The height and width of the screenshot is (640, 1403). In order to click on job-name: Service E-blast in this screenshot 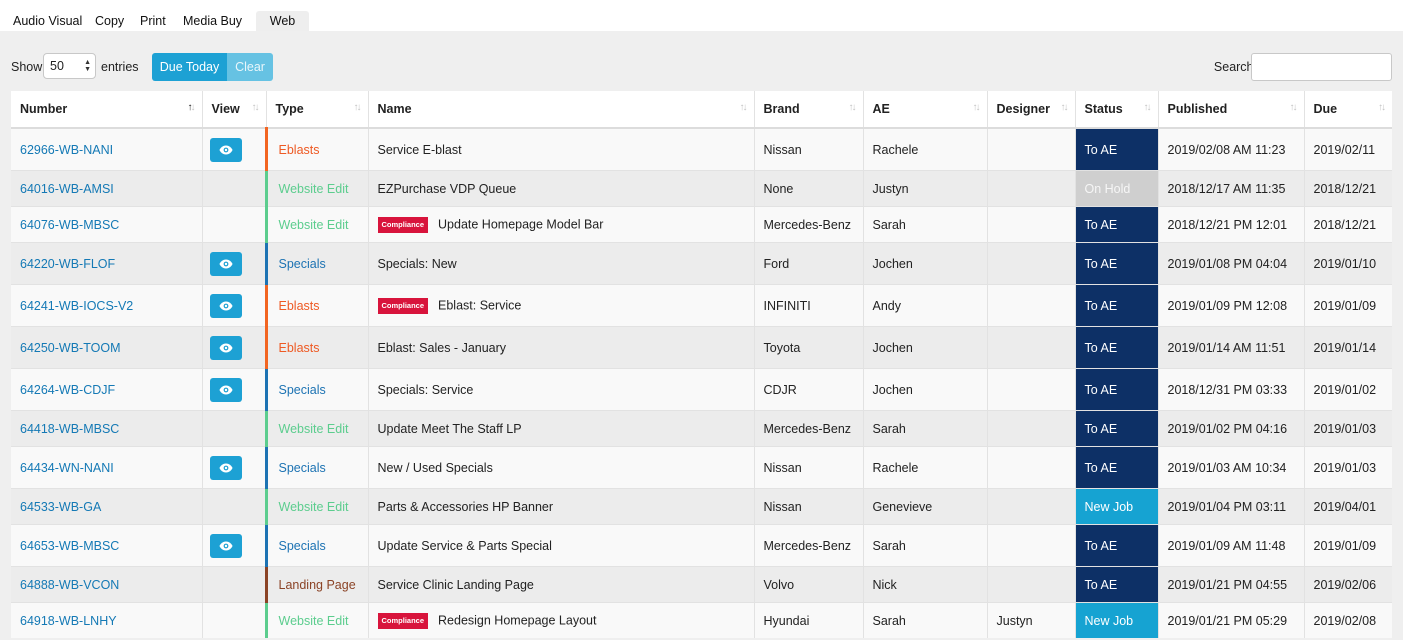, I will do `click(419, 149)`.